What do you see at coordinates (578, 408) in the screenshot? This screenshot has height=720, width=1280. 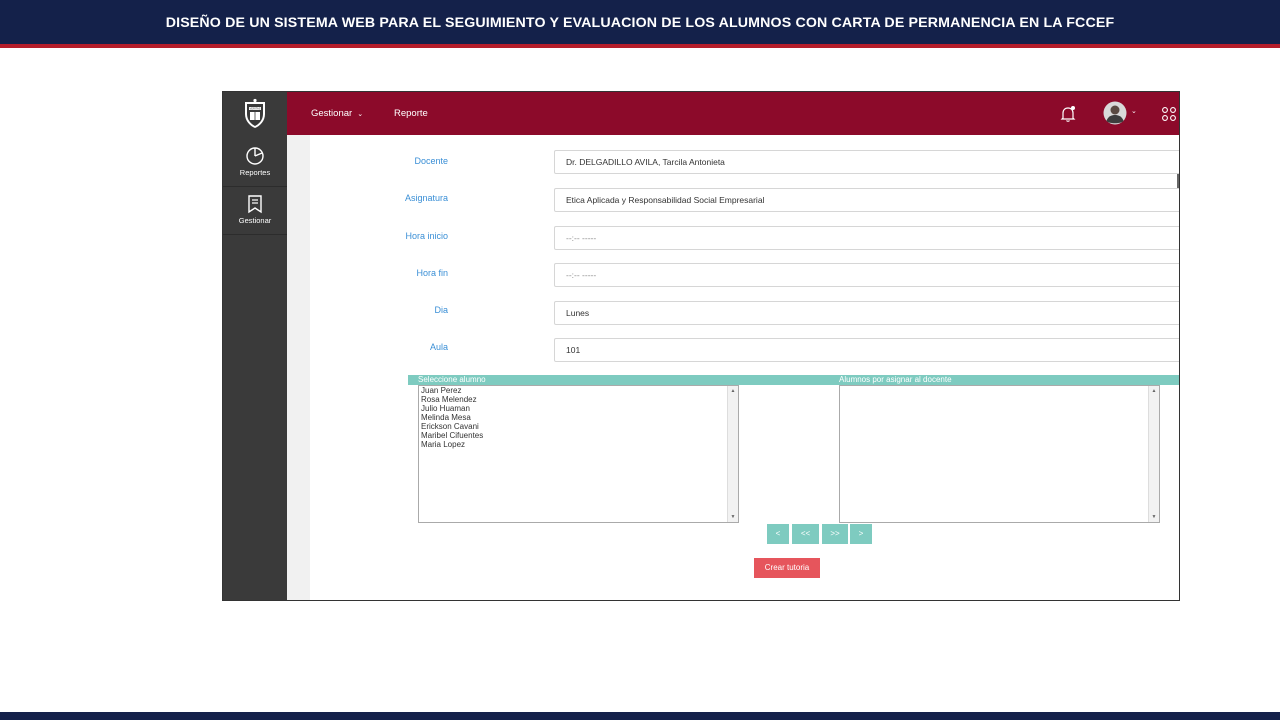 I see `list-item: Julio Huaman` at bounding box center [578, 408].